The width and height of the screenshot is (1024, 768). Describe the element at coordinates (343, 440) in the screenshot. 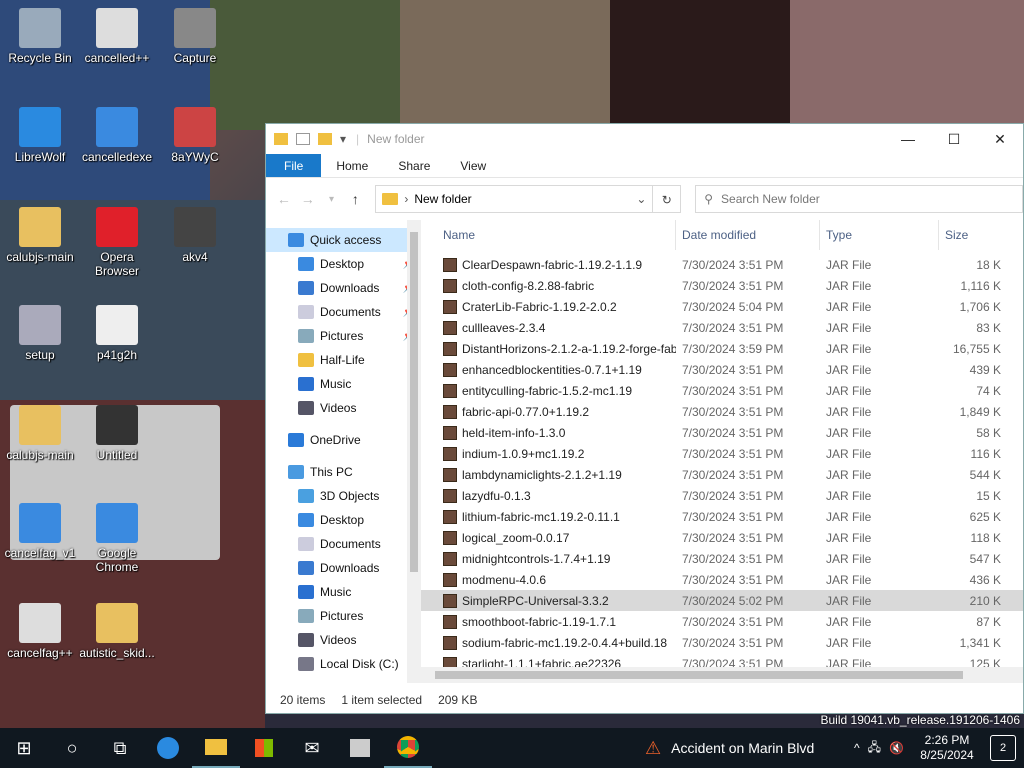

I see `nav-item: OneDrive` at that location.